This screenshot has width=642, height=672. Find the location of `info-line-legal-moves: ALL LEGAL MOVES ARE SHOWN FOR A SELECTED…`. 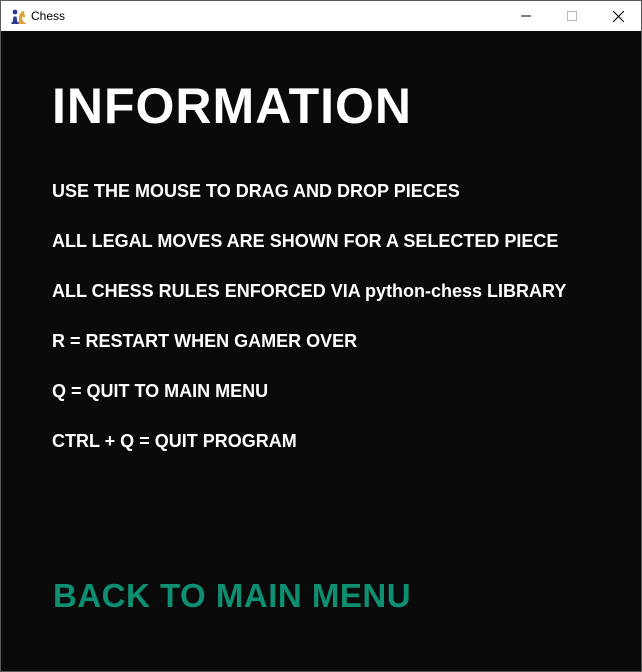

info-line-legal-moves: ALL LEGAL MOVES ARE SHOWN FOR A SELECTED… is located at coordinates (305, 241).